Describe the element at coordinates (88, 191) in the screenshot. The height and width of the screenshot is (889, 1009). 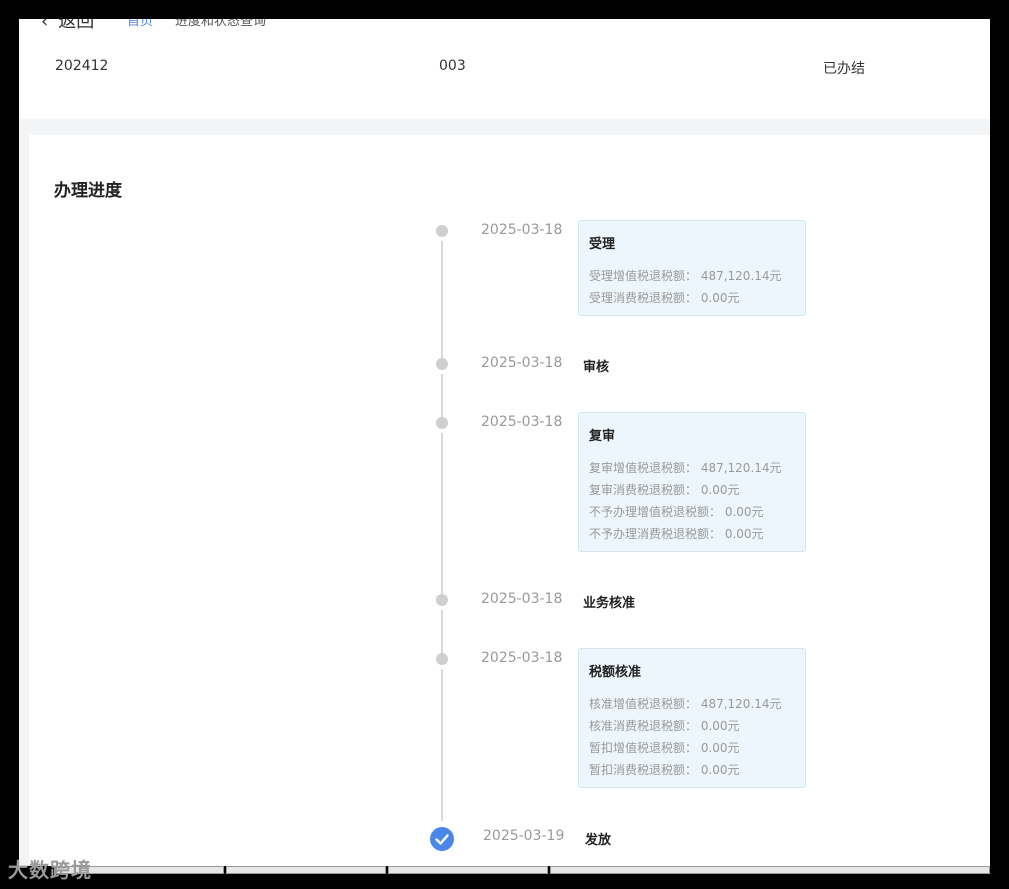
I see `section-title: 办理进度` at that location.